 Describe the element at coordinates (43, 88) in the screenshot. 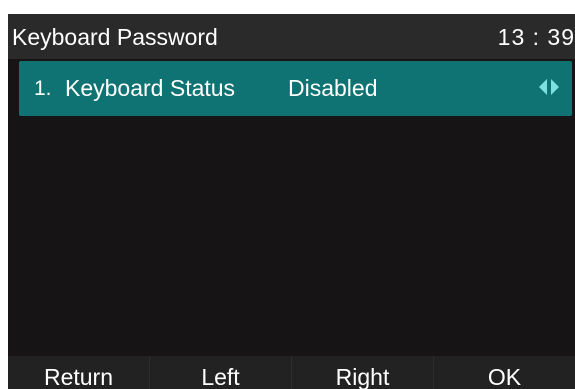

I see `menu-item-index: 1.` at that location.